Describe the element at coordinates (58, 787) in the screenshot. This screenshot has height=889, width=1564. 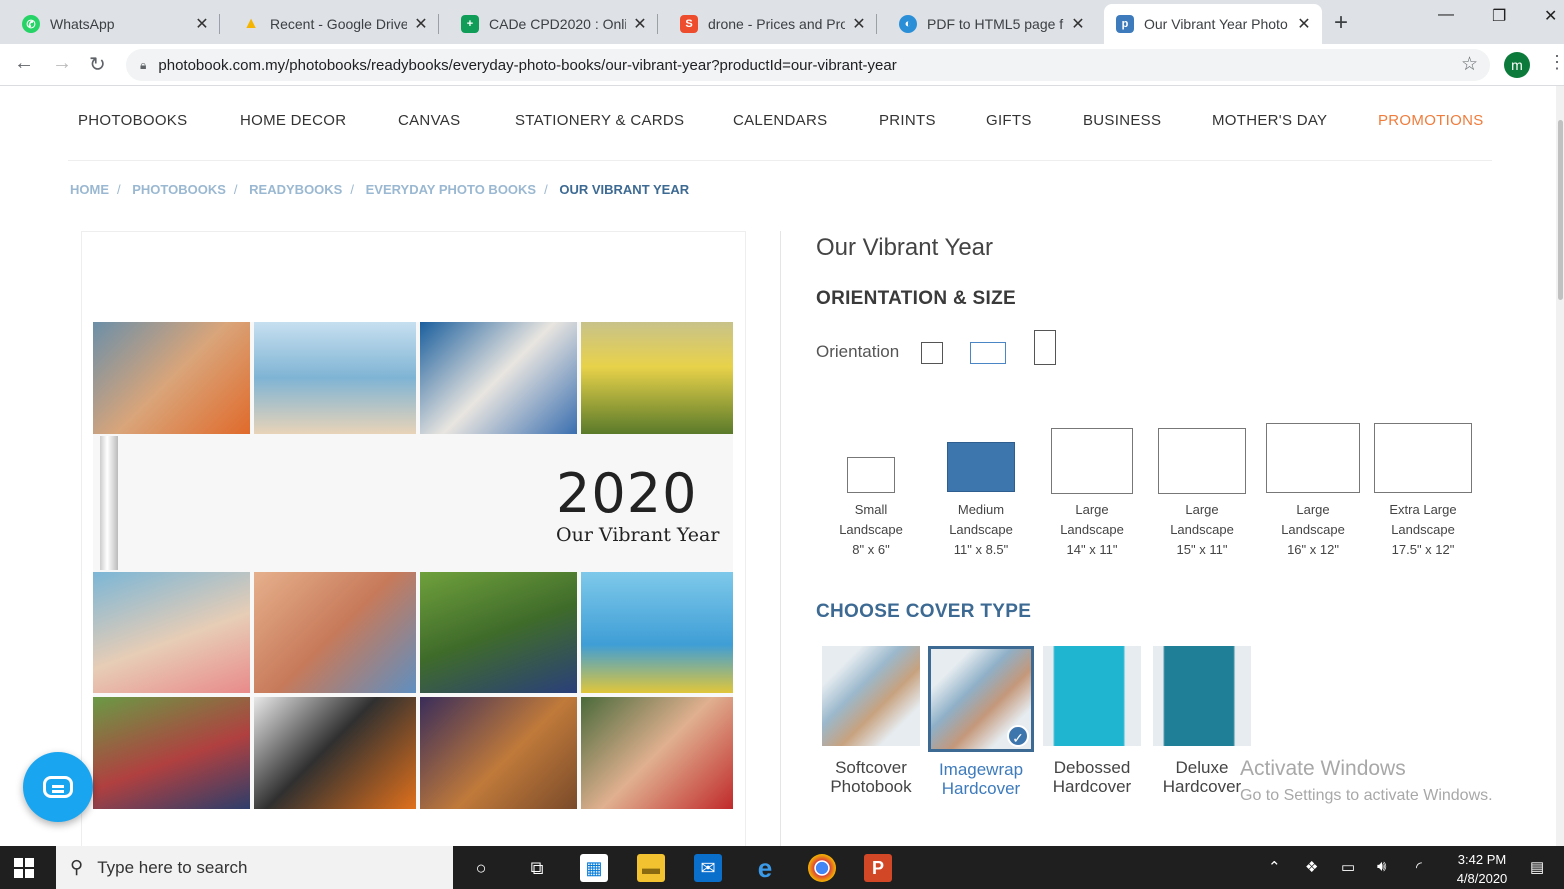
I see `chat-button` at that location.